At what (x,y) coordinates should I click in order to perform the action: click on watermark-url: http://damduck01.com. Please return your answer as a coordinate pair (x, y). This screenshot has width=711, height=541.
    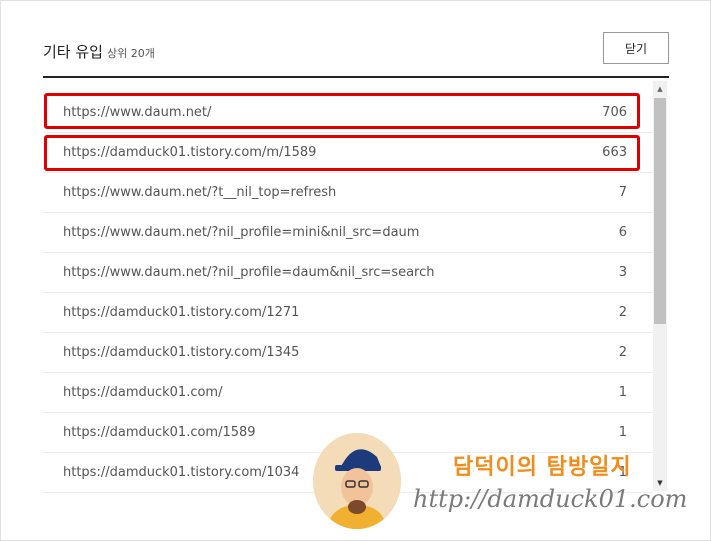
    Looking at the image, I should click on (550, 499).